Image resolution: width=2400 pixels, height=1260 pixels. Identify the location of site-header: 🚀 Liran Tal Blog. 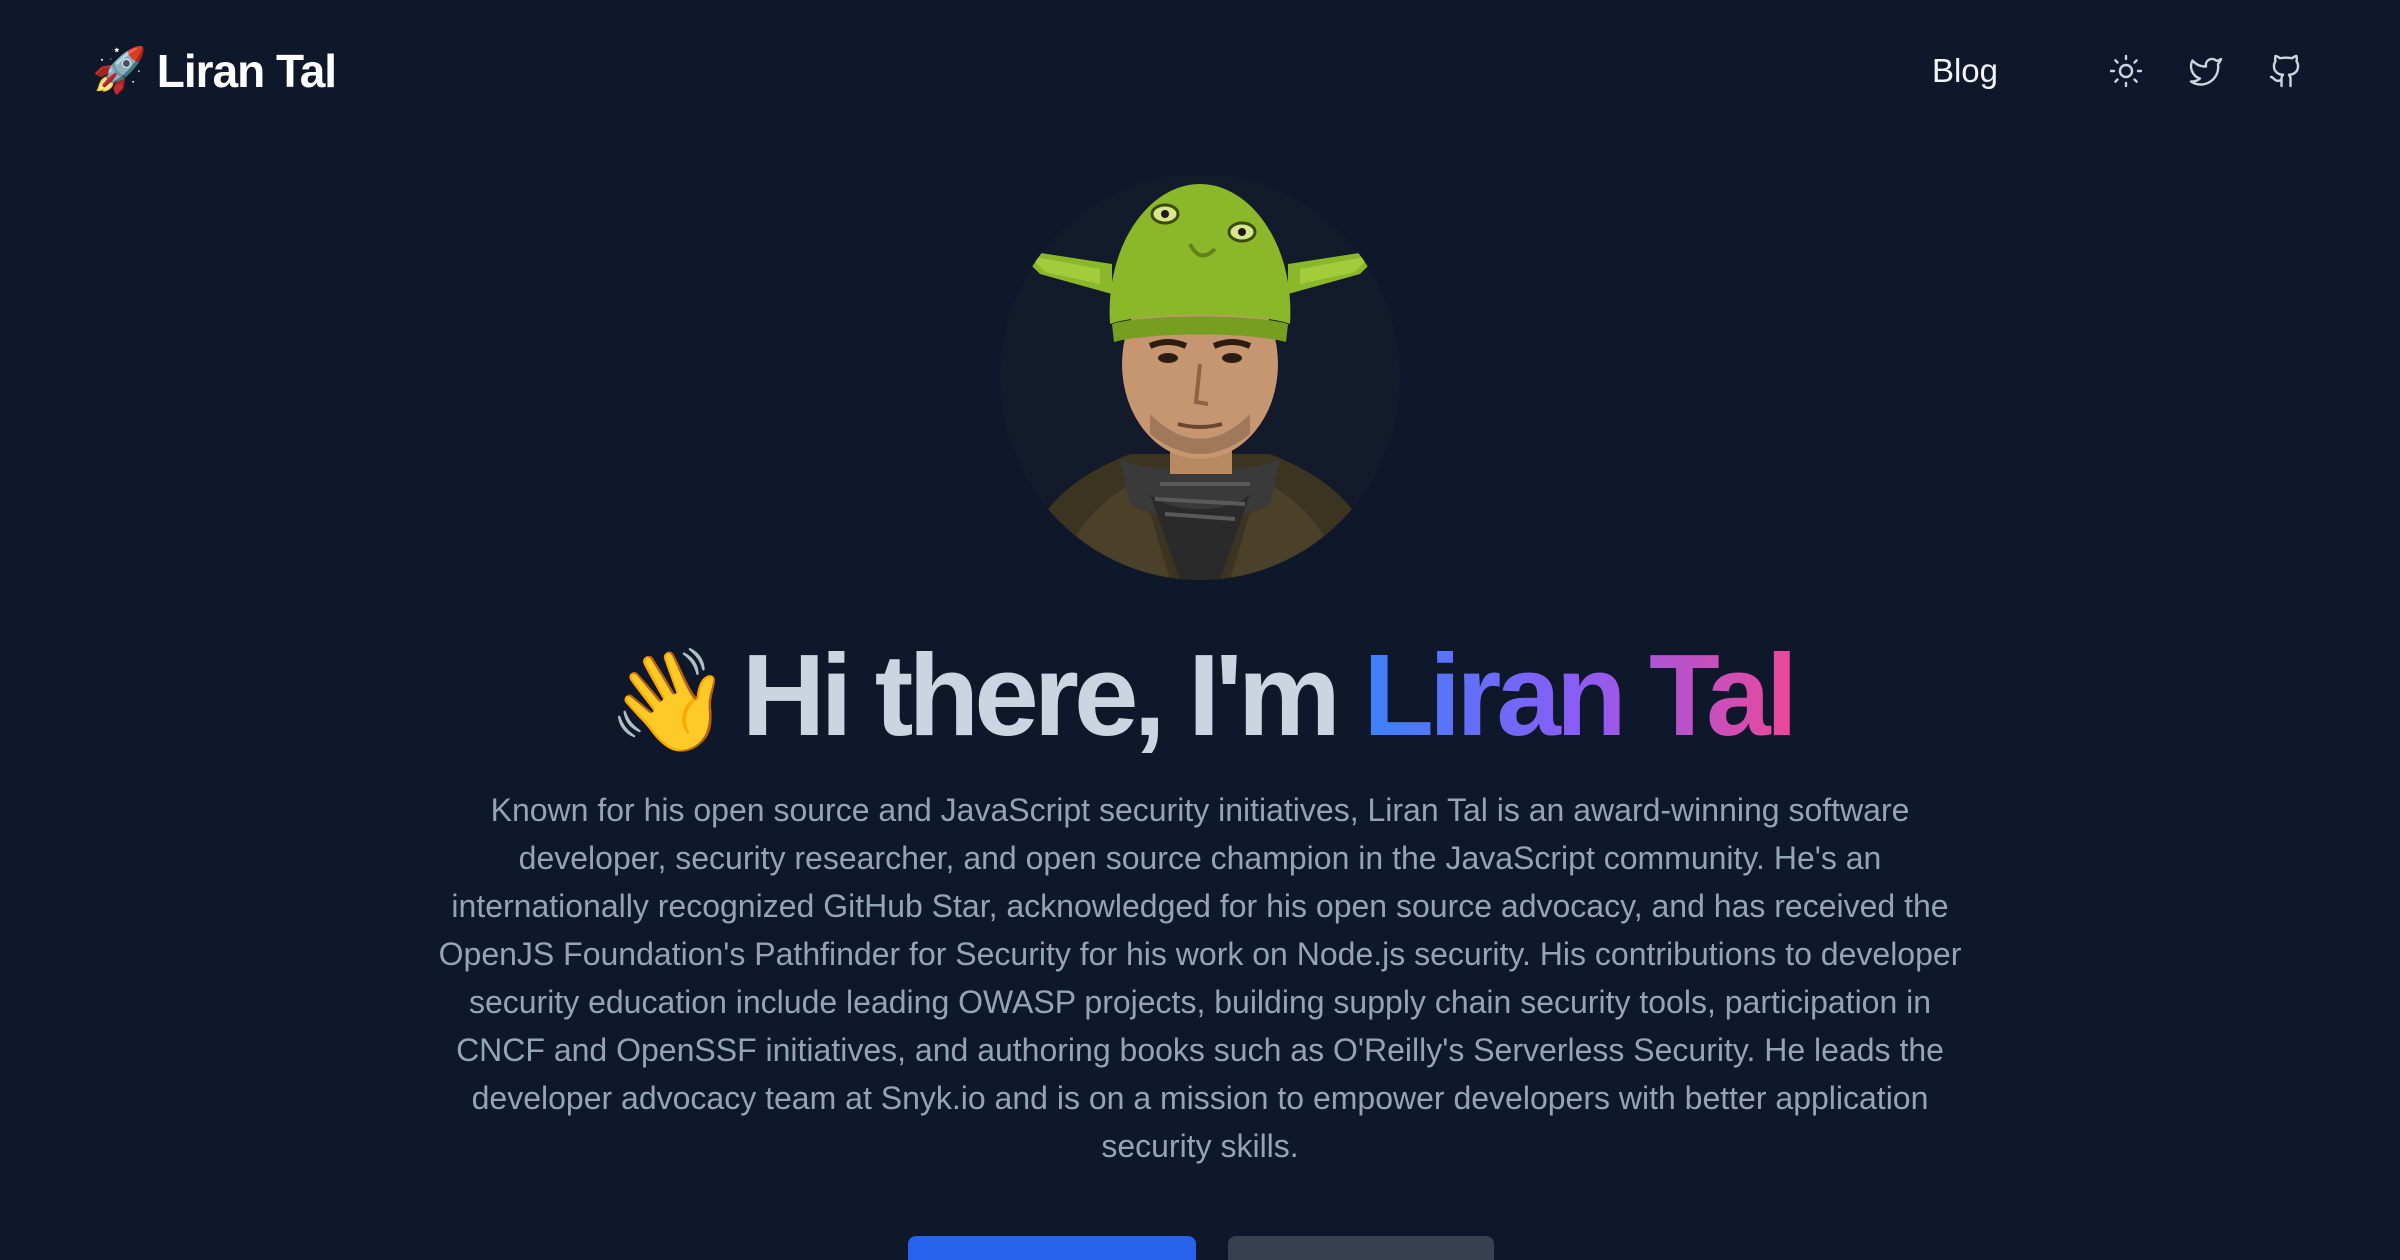
(1200, 71).